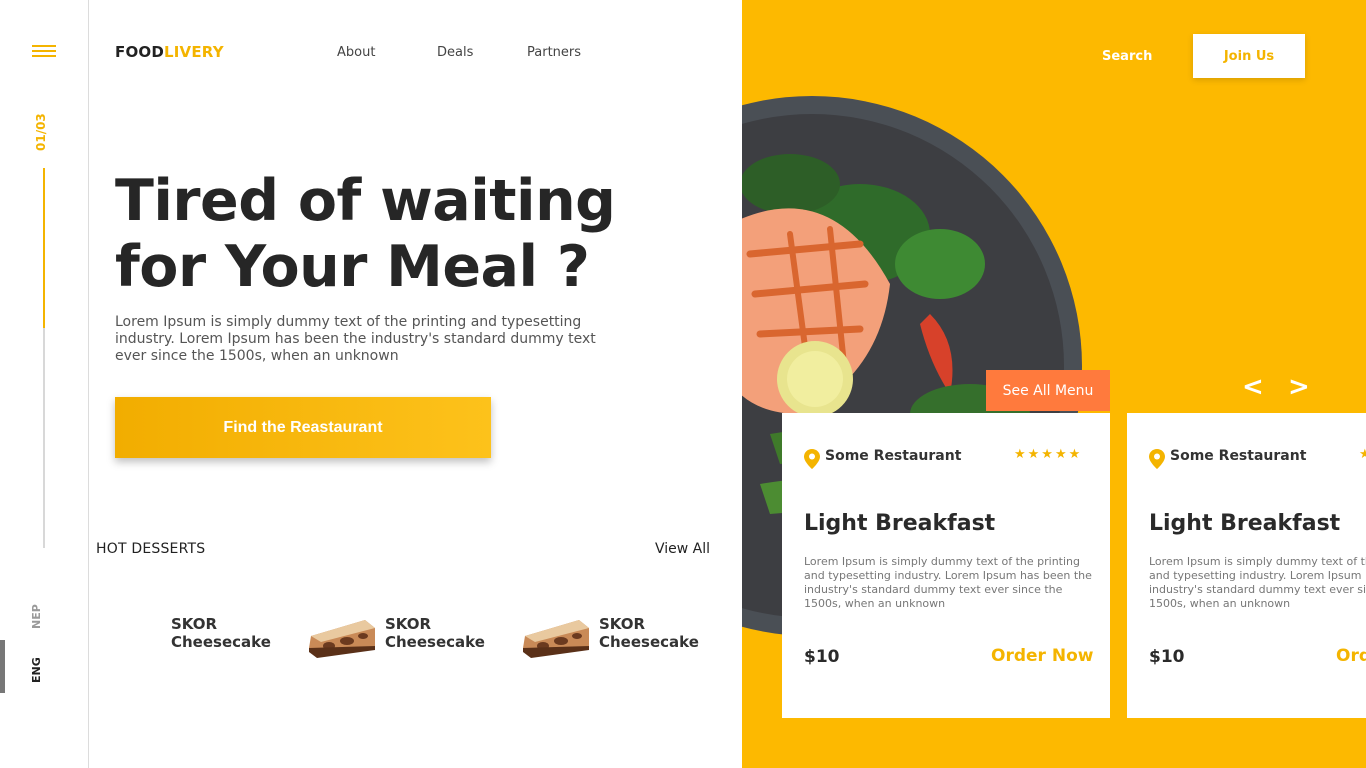 The image size is (1366, 768). Describe the element at coordinates (151, 549) in the screenshot. I see `hot-desserts-heading: HOT DESSERTS` at that location.